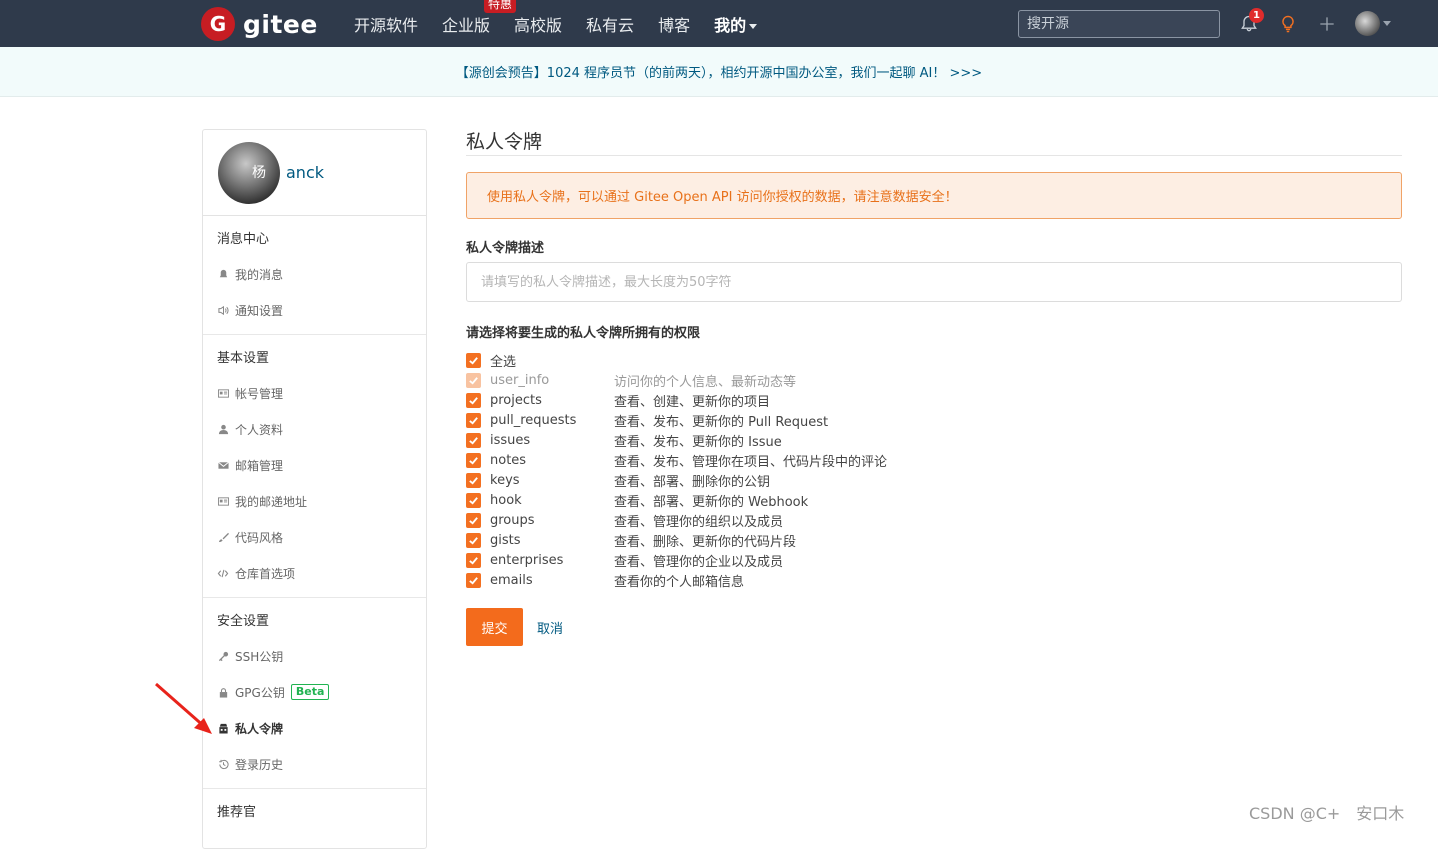 The width and height of the screenshot is (1438, 849). What do you see at coordinates (314, 656) in the screenshot?
I see `sidebar-item-ssh-keys: SSH公钥` at bounding box center [314, 656].